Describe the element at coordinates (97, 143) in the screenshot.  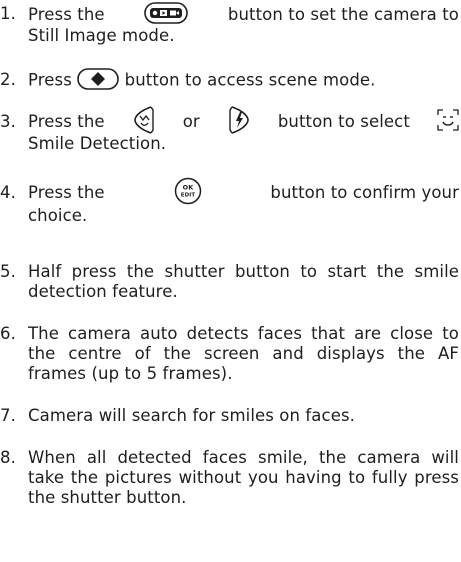
I see `step-text-line2: Smile Detection.` at that location.